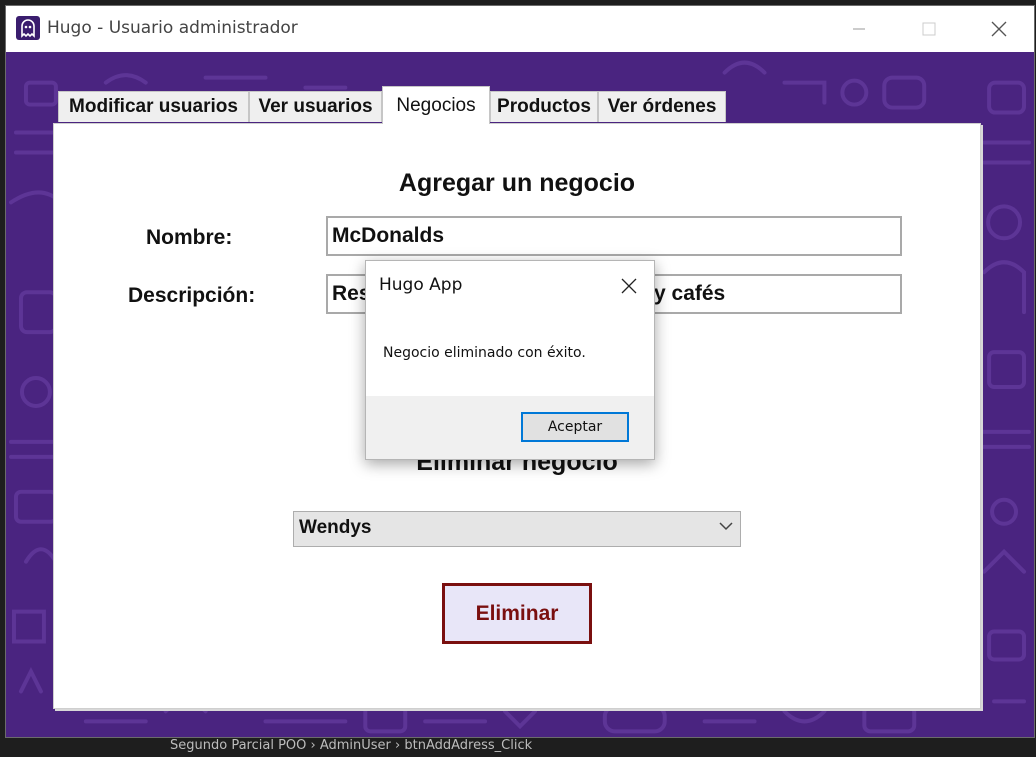 The height and width of the screenshot is (757, 1036). Describe the element at coordinates (517, 529) in the screenshot. I see `business-select: Wendys` at that location.